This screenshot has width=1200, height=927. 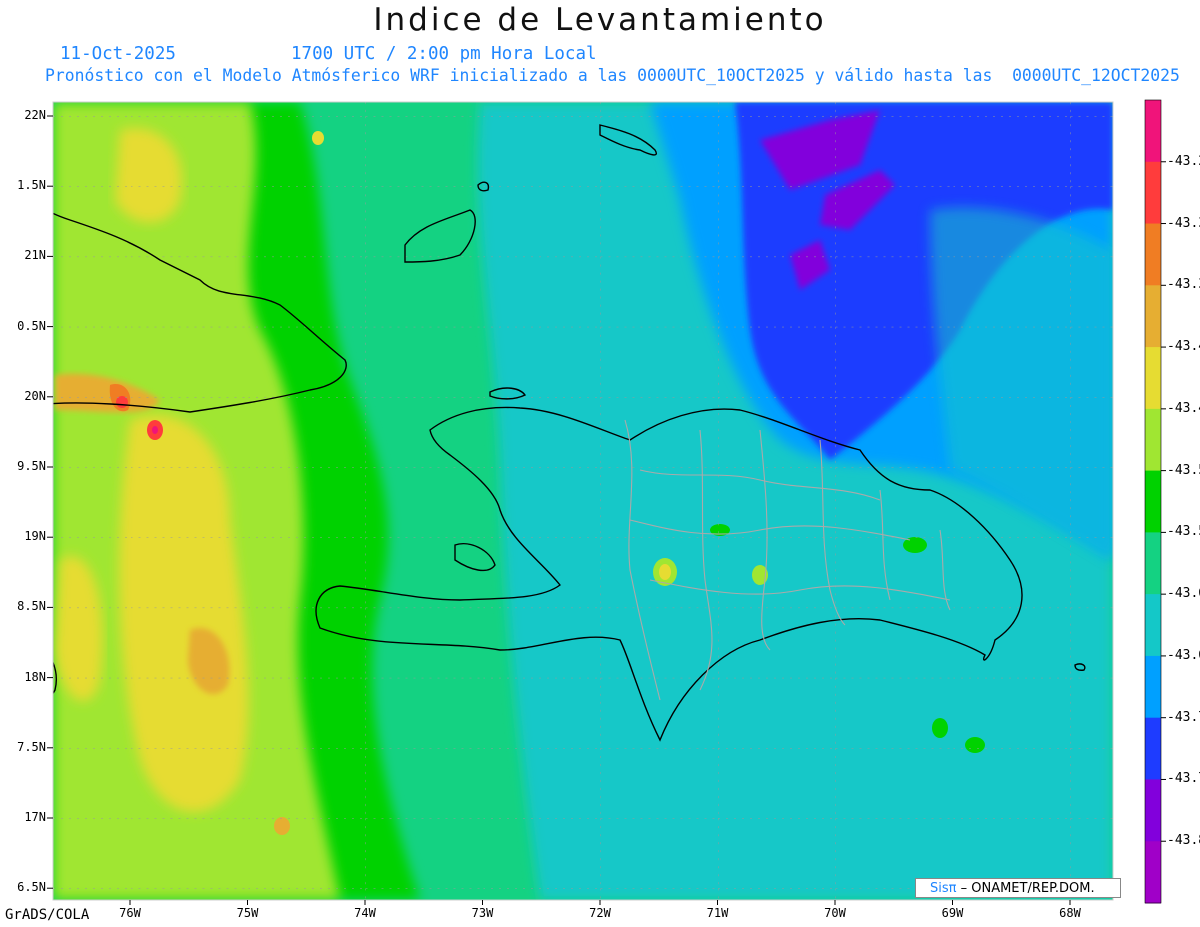 I want to click on y-axis-label: 18N, so click(x=35, y=676).